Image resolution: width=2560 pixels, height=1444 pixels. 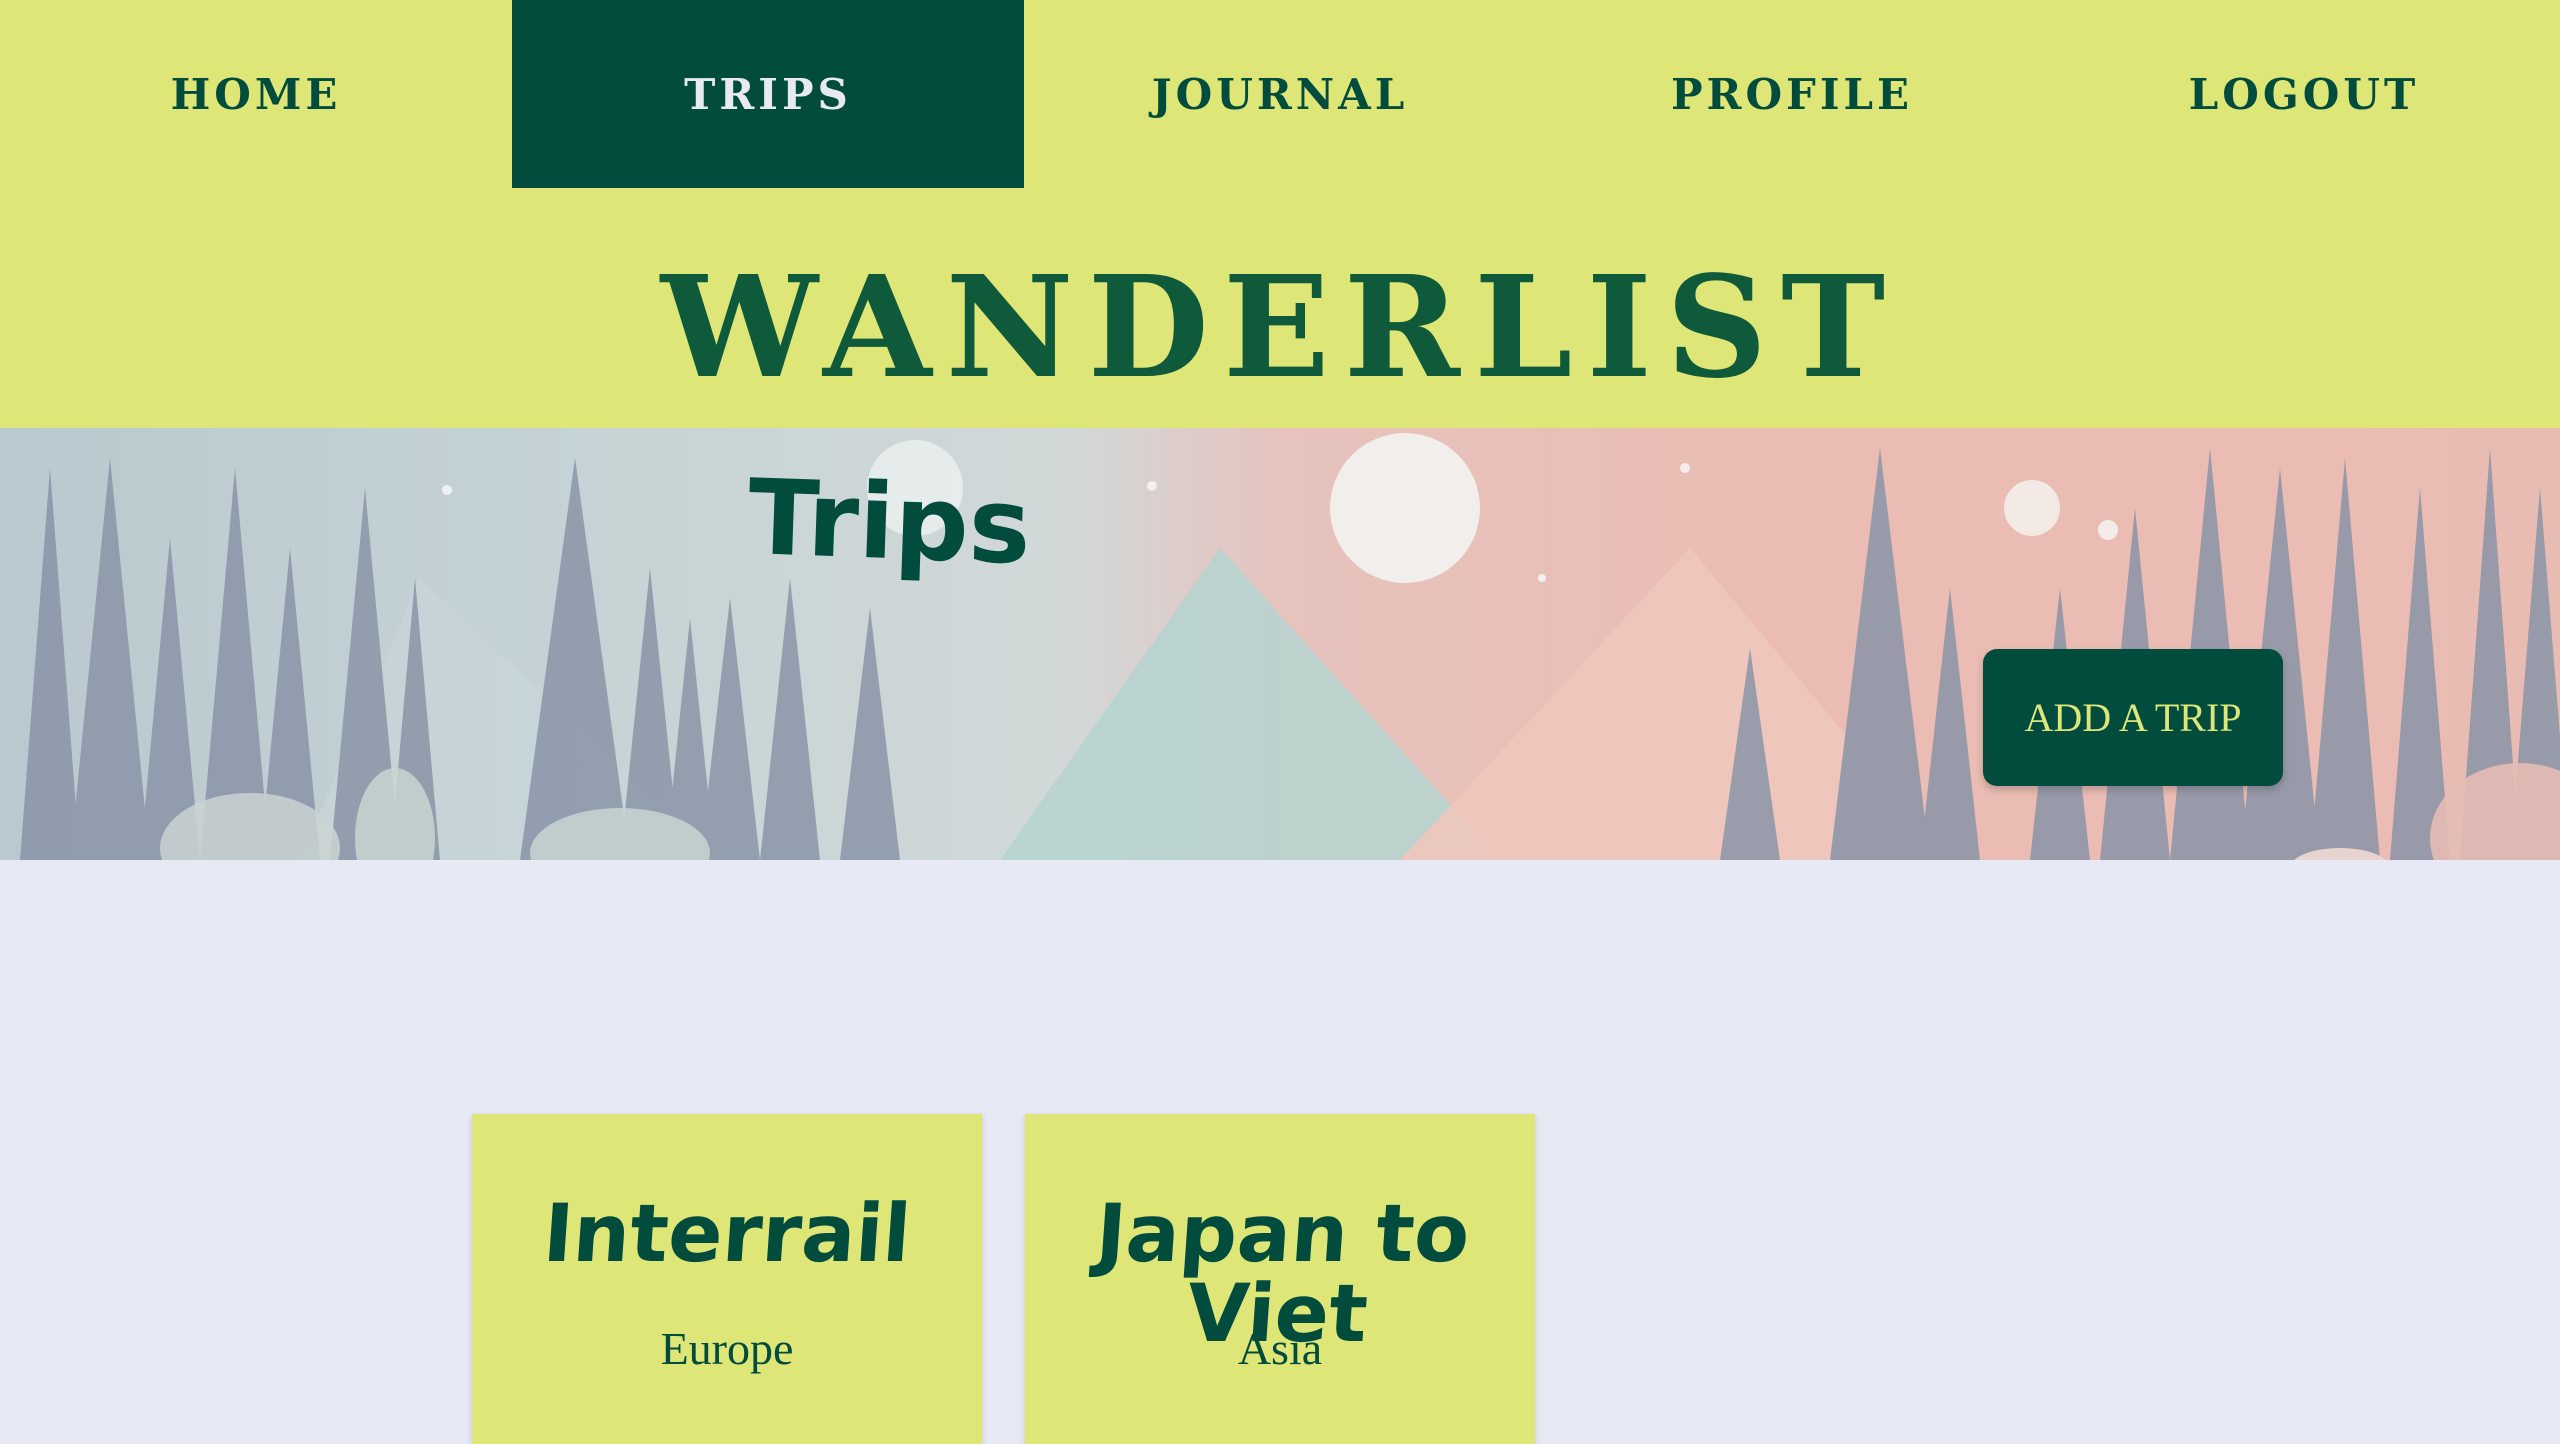 I want to click on top-navigation: HOME TRIPS JOURNAL PROFILE LOGOUT, so click(x=1280, y=94).